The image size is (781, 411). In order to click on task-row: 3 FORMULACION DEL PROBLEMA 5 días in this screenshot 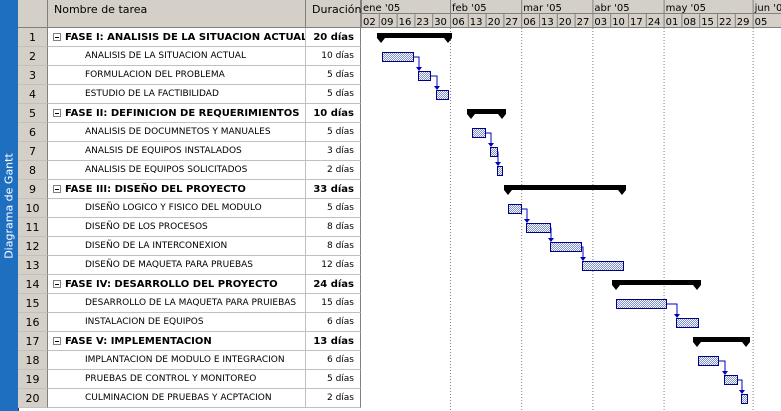, I will do `click(189, 75)`.